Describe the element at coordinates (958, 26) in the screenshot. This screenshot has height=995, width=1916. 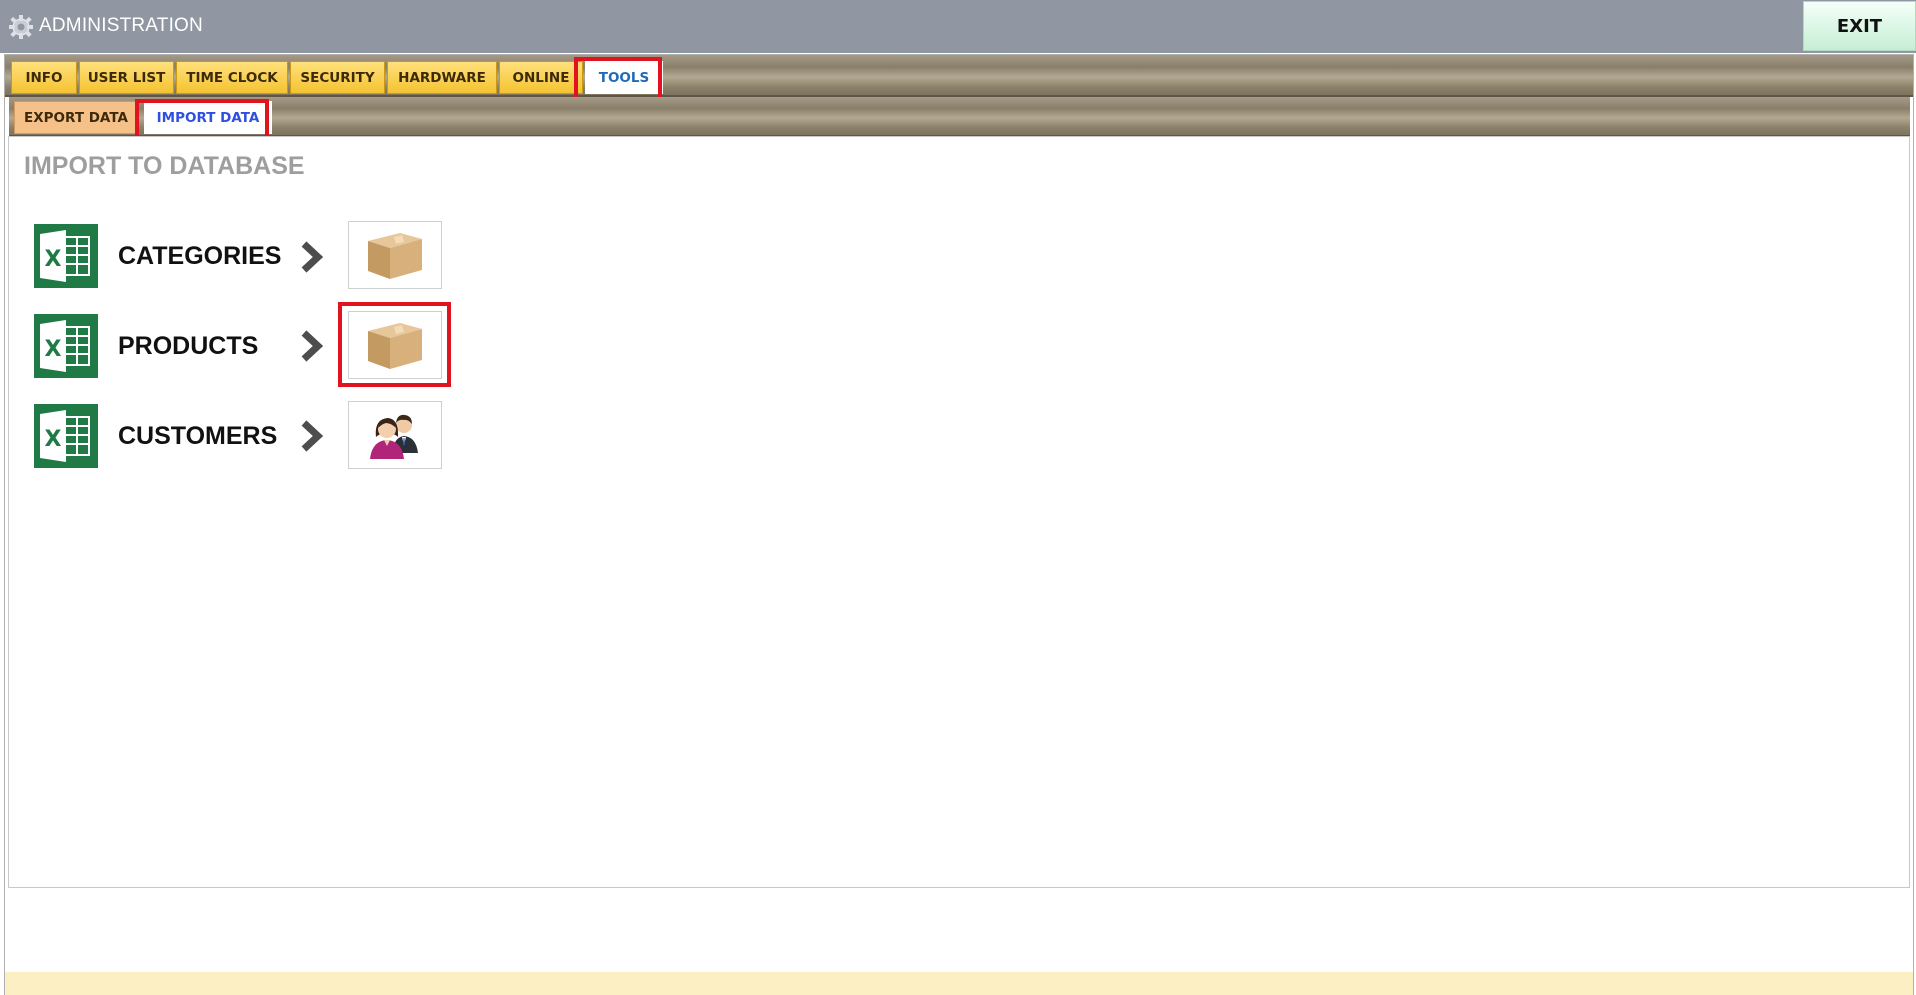
I see `title-bar: ADMINISTRATION` at that location.